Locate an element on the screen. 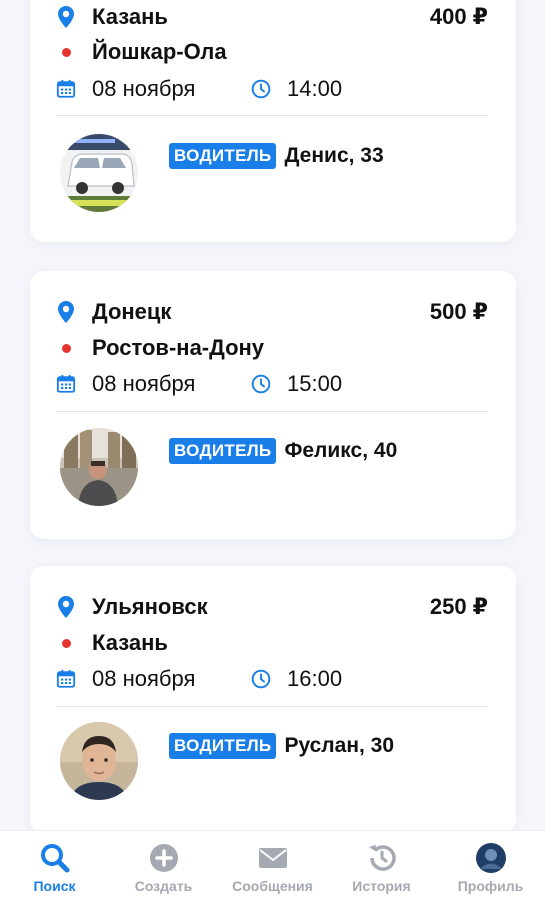  tab-label: Создать is located at coordinates (163, 886).